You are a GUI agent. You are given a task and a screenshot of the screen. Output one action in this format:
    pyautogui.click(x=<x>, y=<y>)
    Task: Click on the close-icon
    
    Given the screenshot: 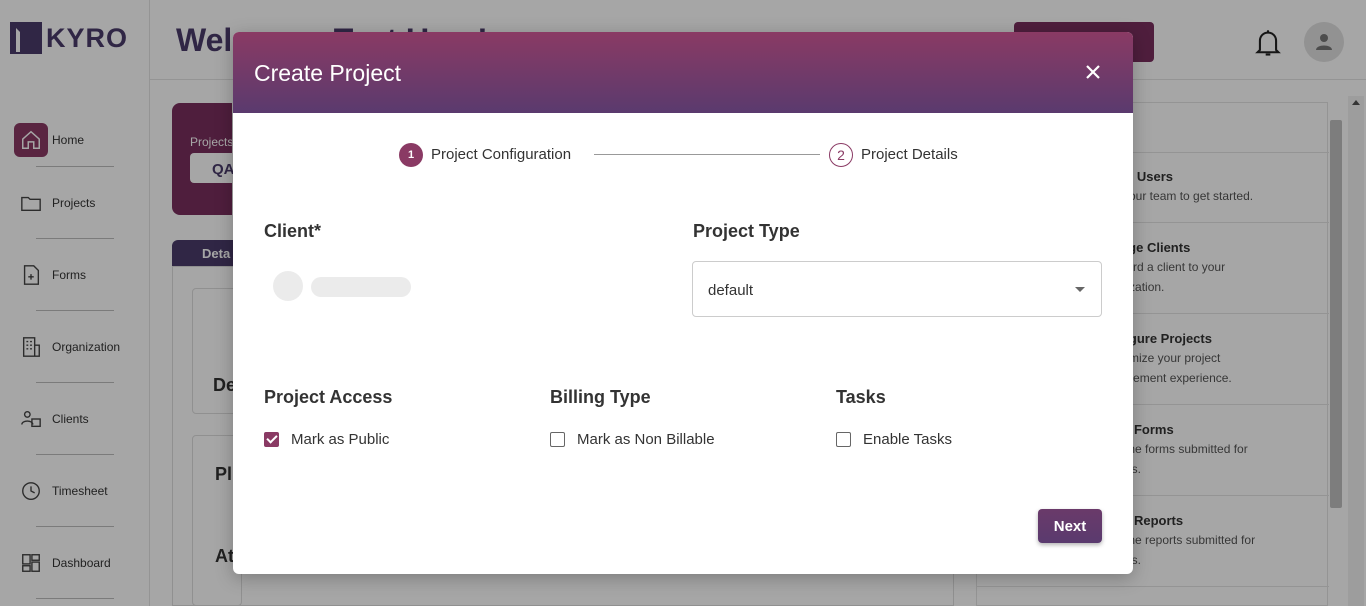 What is the action you would take?
    pyautogui.click(x=1093, y=72)
    